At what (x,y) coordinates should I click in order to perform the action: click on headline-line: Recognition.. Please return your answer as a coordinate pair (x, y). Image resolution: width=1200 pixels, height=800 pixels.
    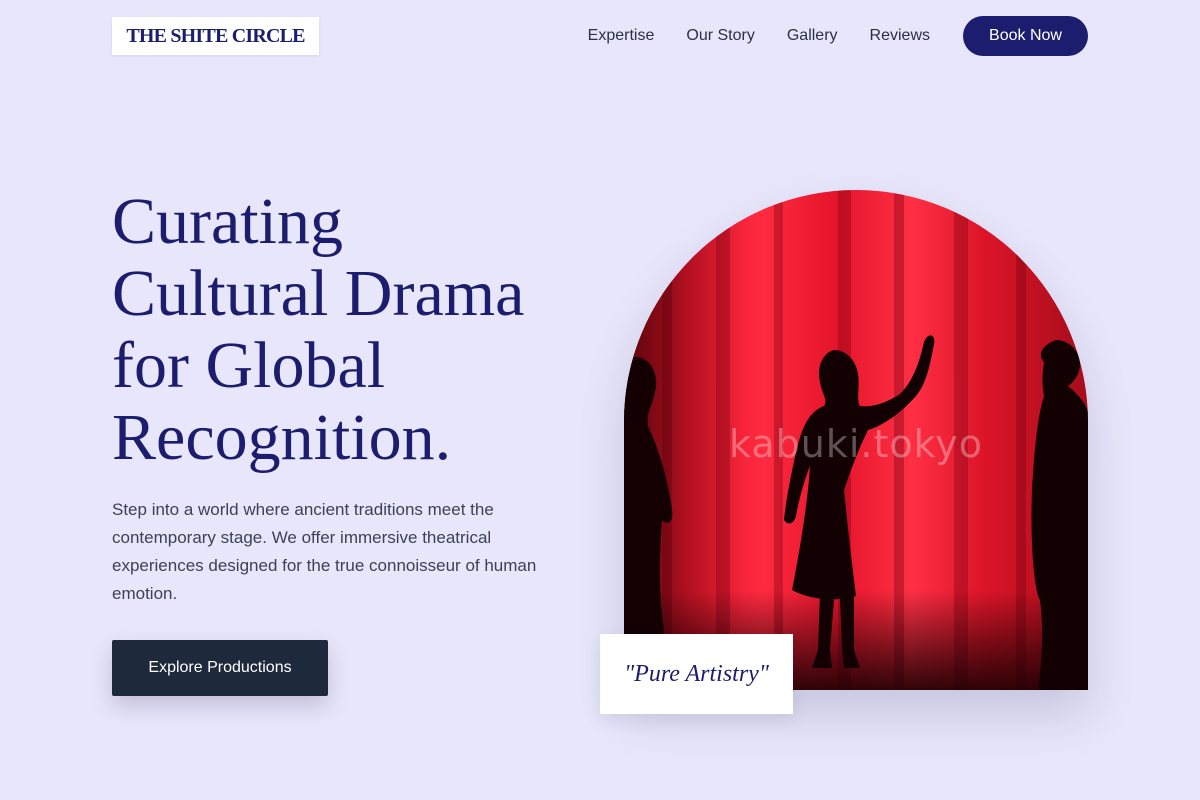
    Looking at the image, I should click on (282, 437).